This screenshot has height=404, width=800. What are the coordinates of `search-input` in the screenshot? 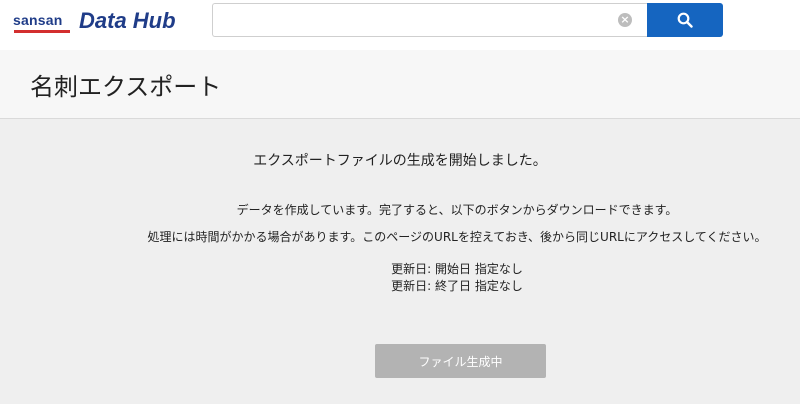 It's located at (429, 20).